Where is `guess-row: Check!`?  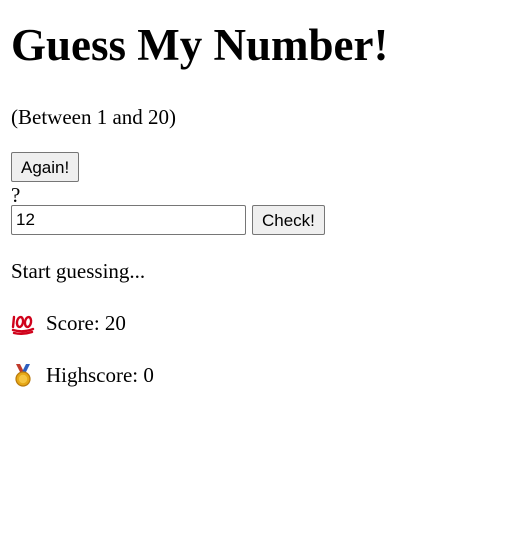 guess-row: Check! is located at coordinates (265, 220).